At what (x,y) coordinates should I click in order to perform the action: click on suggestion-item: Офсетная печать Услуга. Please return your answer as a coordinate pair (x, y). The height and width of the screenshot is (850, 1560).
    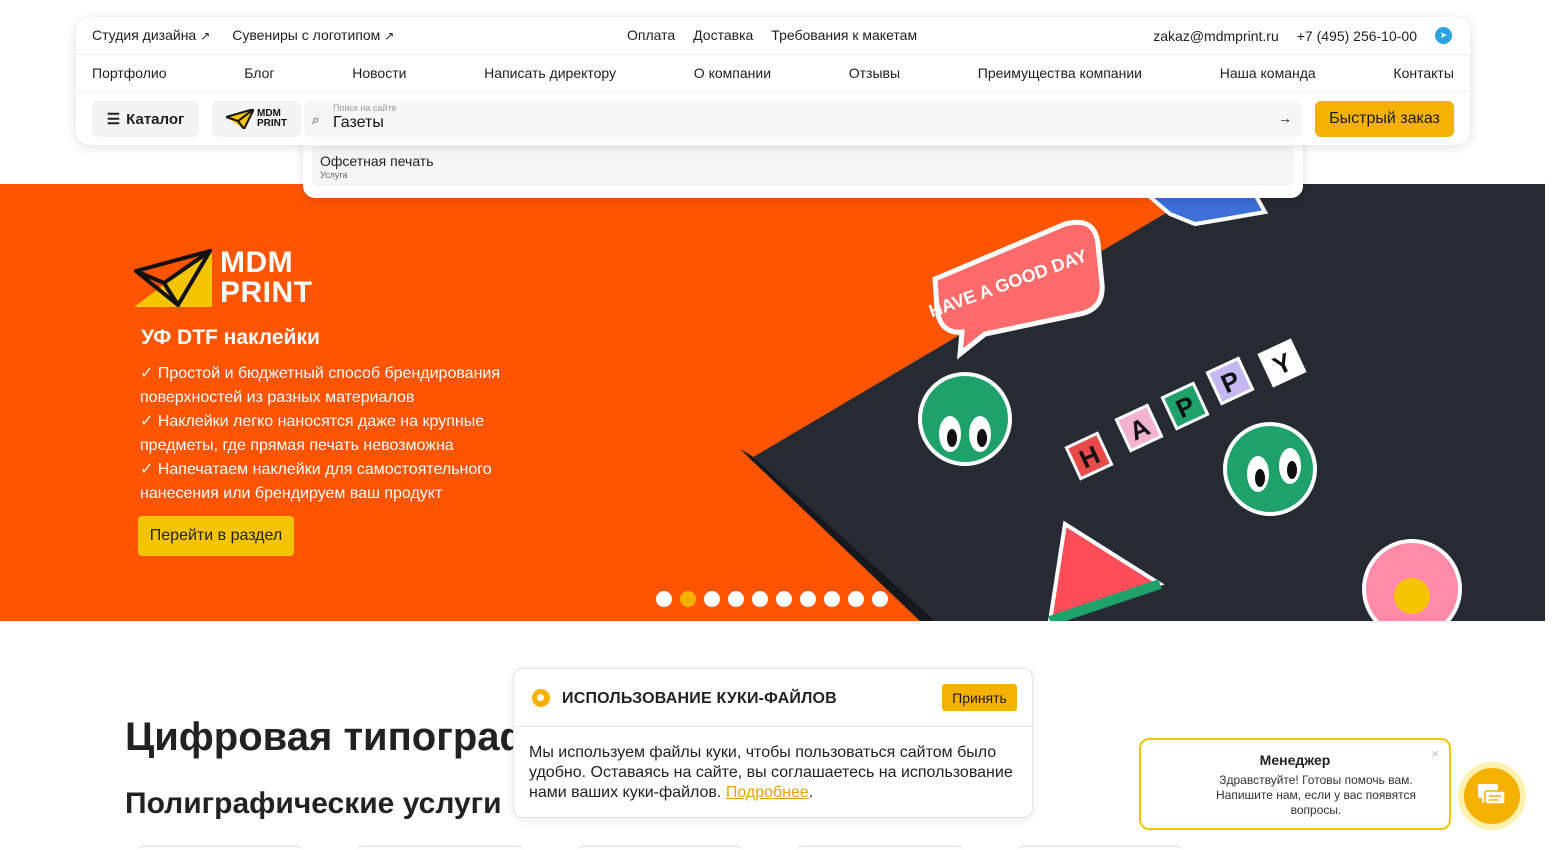
    Looking at the image, I should click on (803, 166).